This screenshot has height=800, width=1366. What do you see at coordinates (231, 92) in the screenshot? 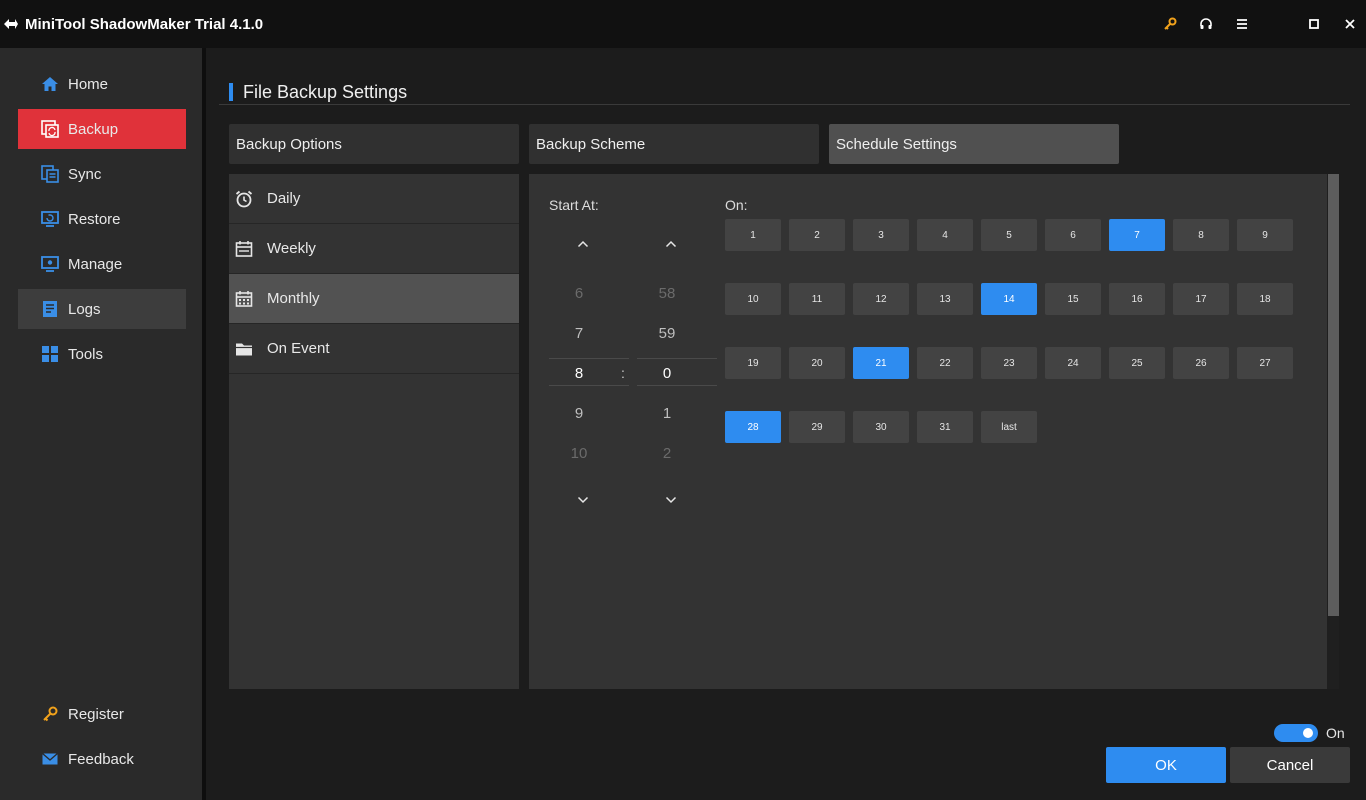
I see `page-title-accent` at bounding box center [231, 92].